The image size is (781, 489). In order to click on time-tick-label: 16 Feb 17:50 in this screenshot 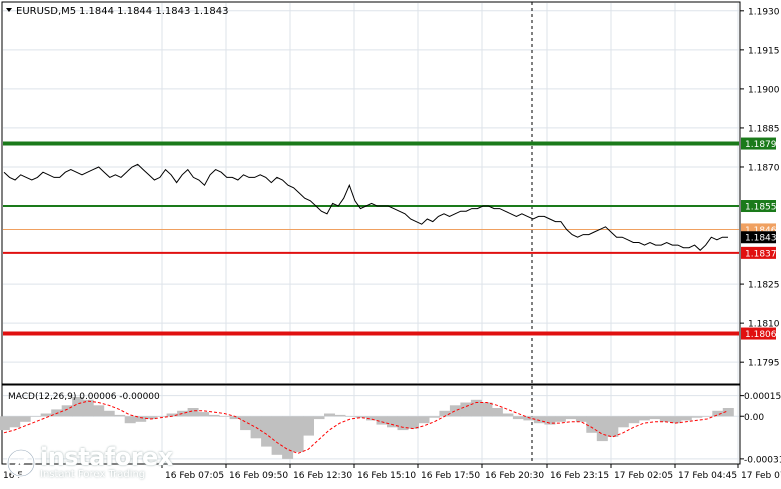, I will do `click(450, 476)`.